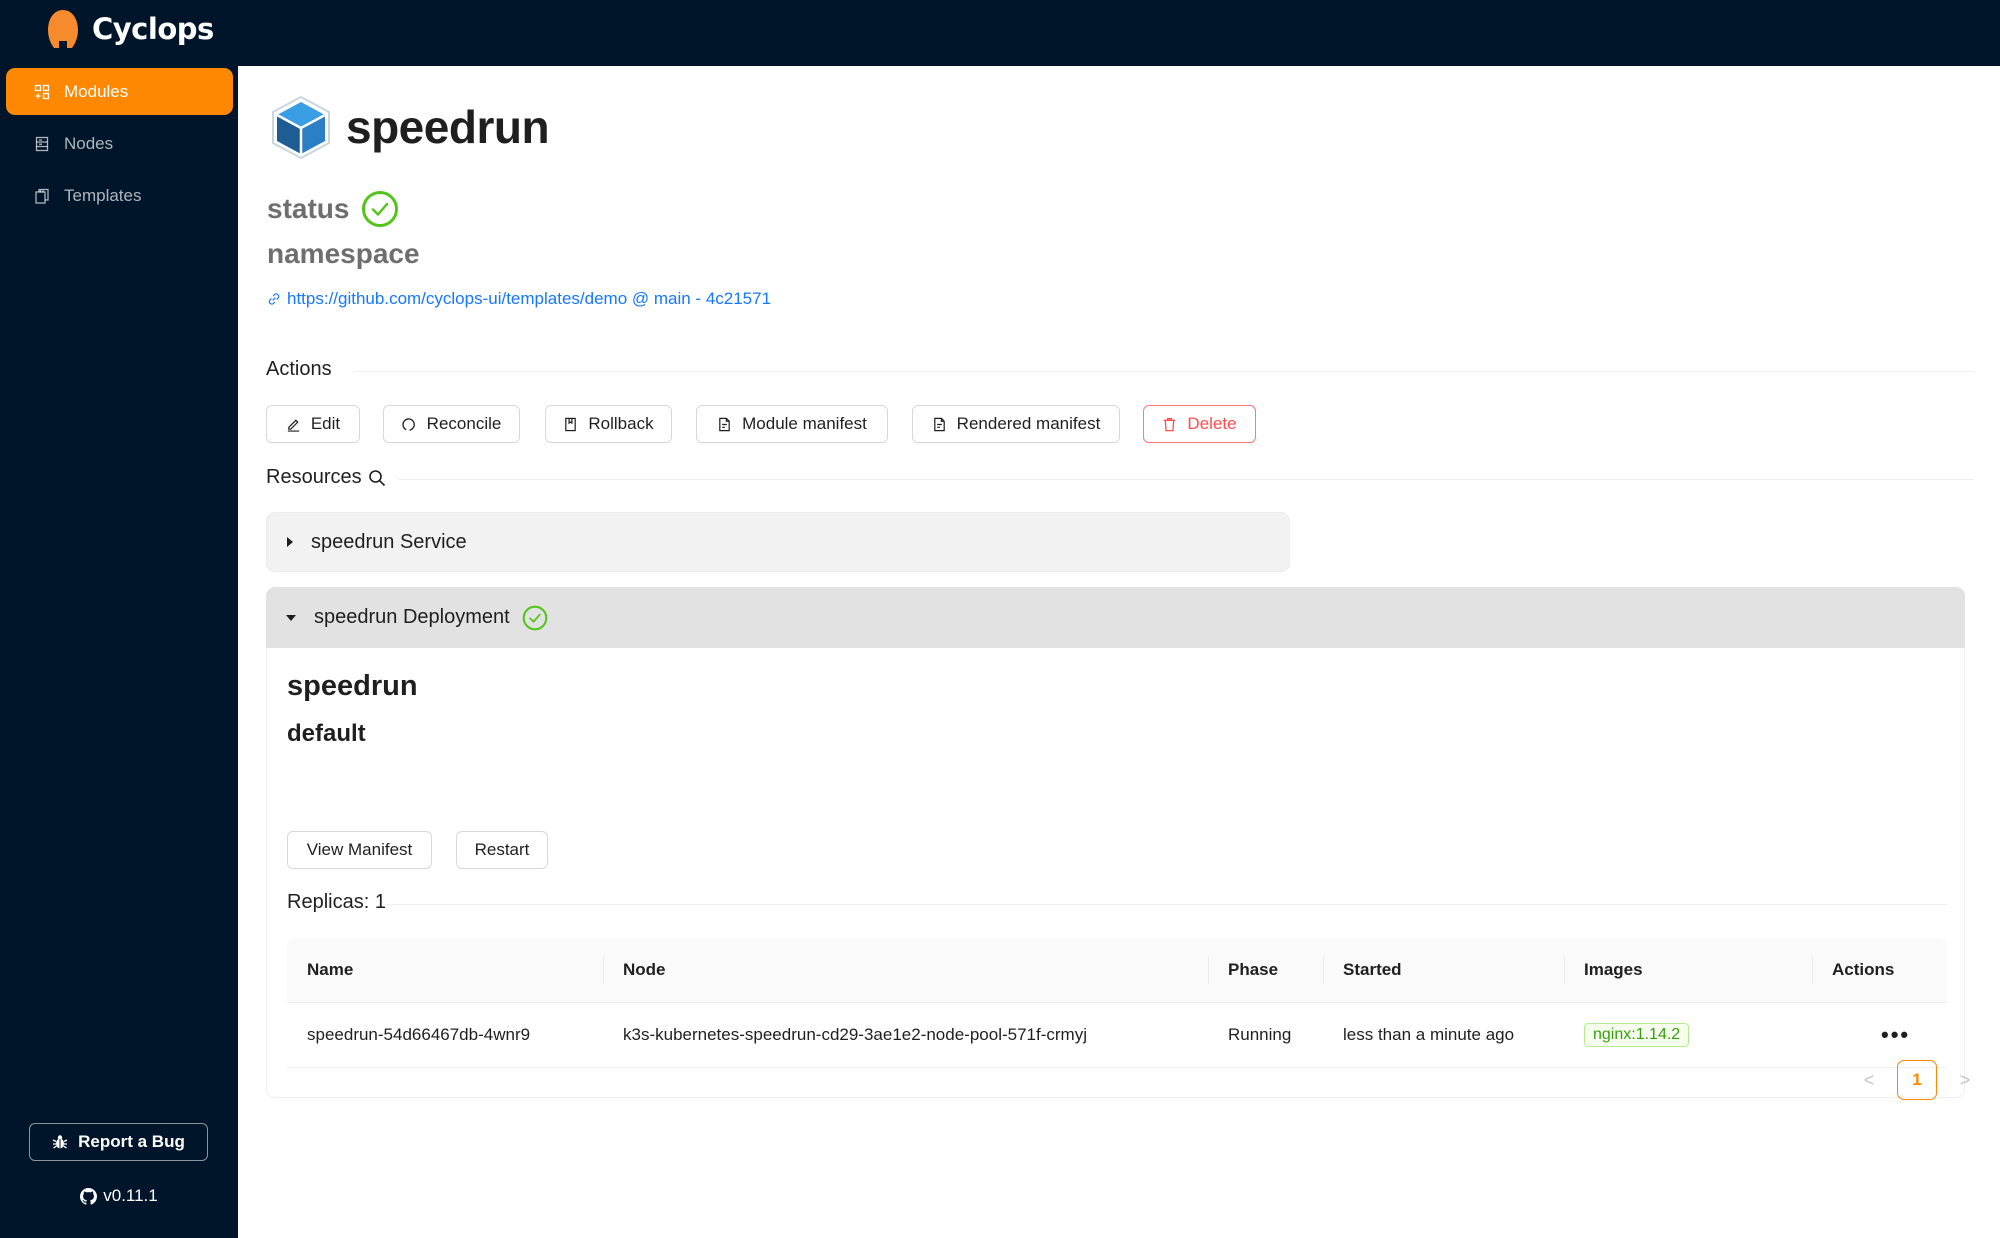 The height and width of the screenshot is (1238, 2000). Describe the element at coordinates (1260, 1034) in the screenshot. I see `pod-phase: Running` at that location.